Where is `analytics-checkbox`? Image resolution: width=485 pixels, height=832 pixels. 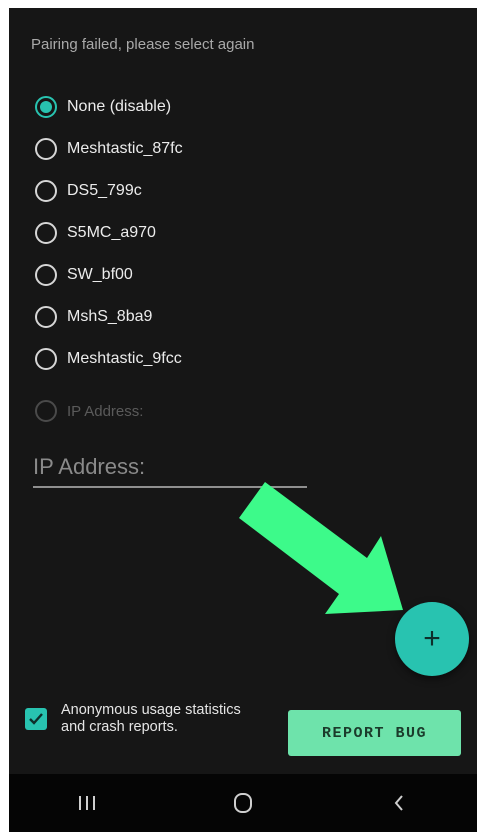
analytics-checkbox is located at coordinates (36, 719).